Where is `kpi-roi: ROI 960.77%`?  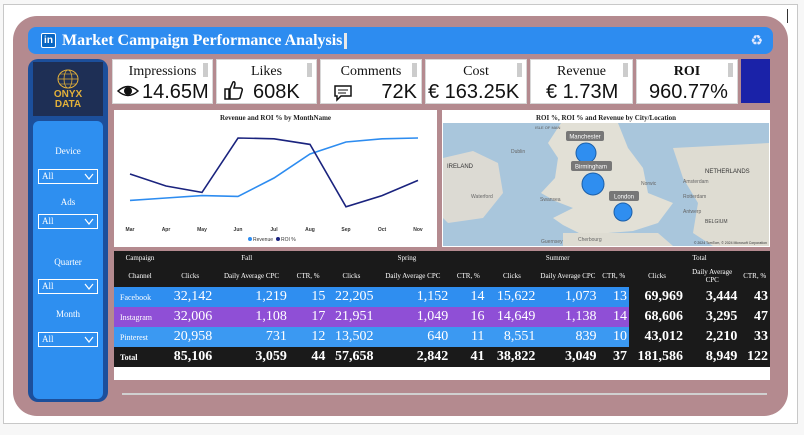 kpi-roi: ROI 960.77% is located at coordinates (687, 81).